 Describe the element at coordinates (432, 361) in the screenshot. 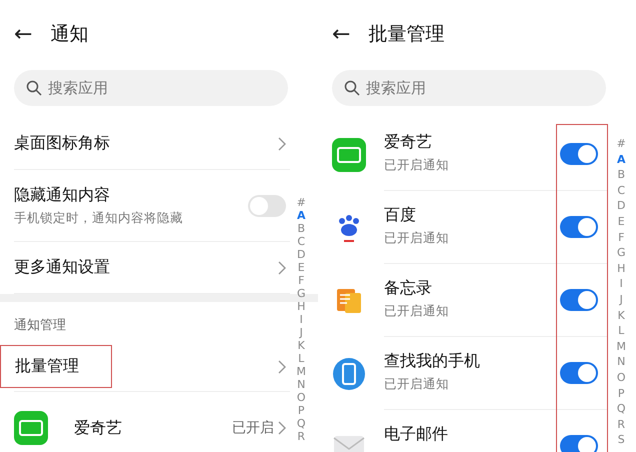

I see `app-name: 查找我的手机` at that location.